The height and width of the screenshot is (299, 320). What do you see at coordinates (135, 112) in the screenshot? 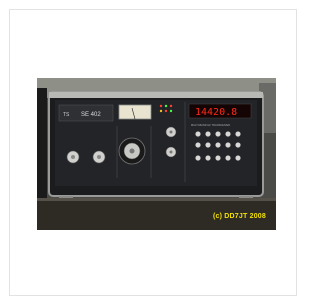
I see `signal-meter` at bounding box center [135, 112].